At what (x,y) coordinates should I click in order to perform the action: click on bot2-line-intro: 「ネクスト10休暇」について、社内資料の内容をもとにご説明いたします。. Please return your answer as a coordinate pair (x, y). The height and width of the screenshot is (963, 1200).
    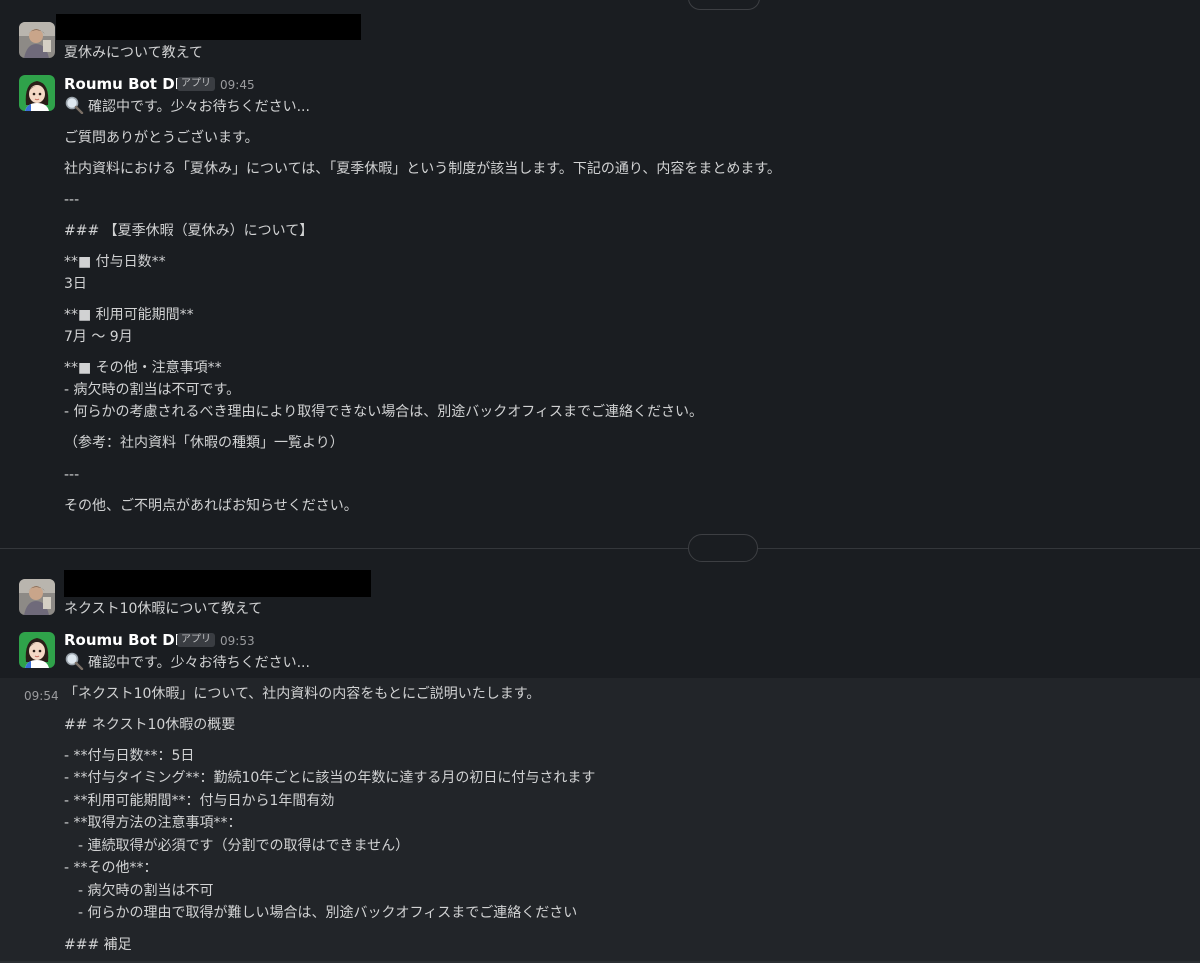
    Looking at the image, I should click on (302, 694).